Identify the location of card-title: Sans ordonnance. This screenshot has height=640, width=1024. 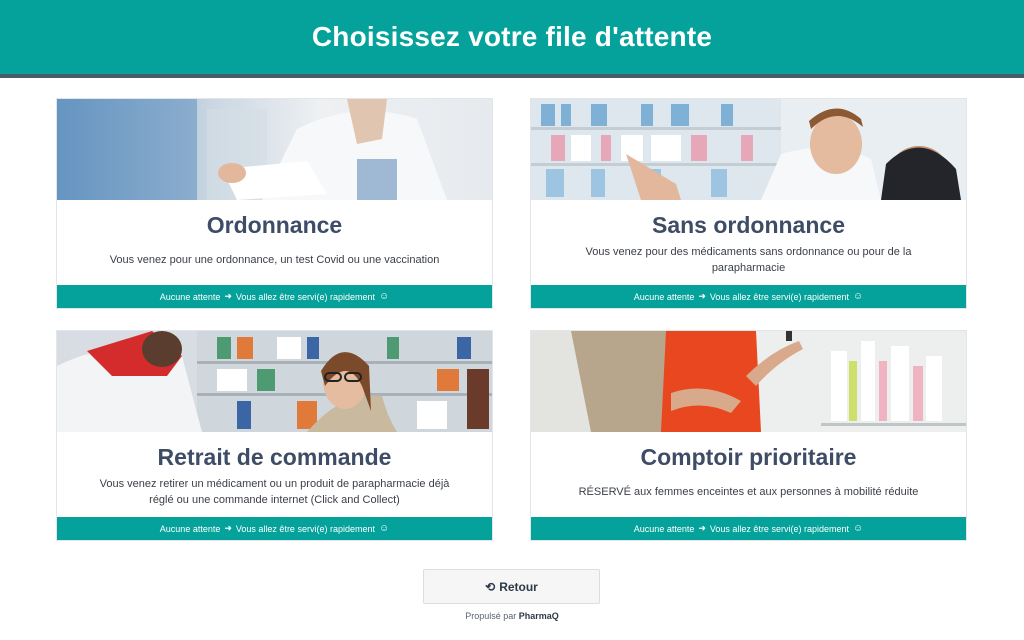
(748, 225).